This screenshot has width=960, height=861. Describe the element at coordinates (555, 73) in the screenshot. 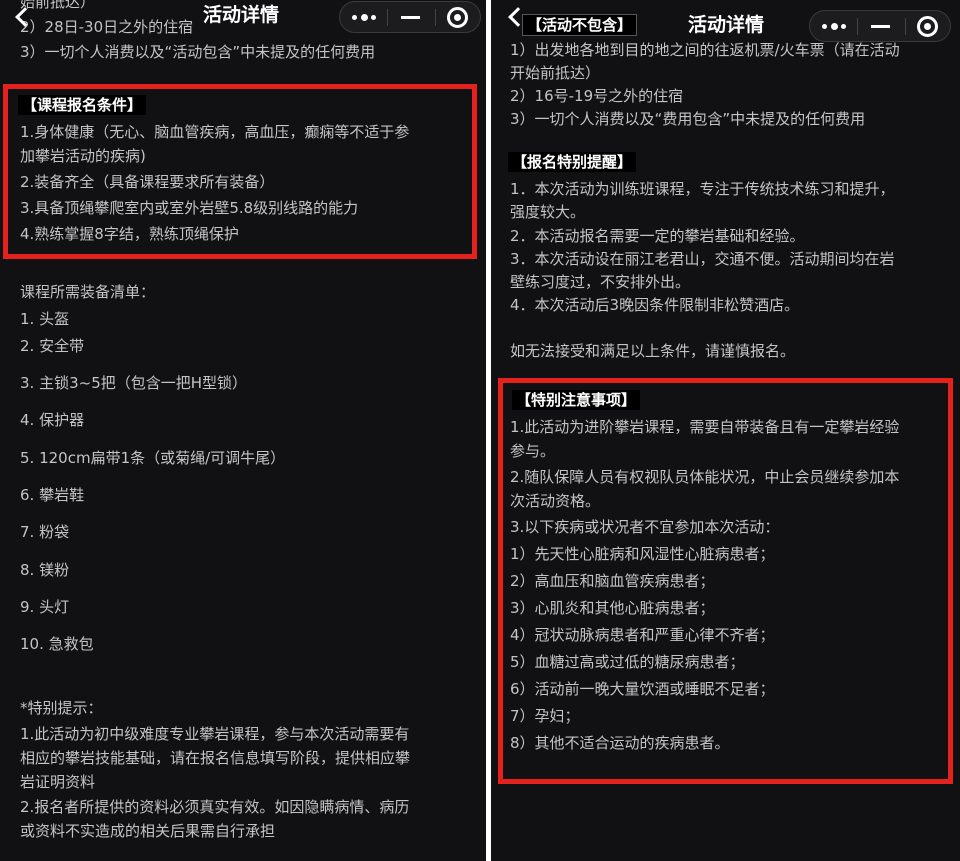

I see `text-line: 开始前抵达）` at that location.